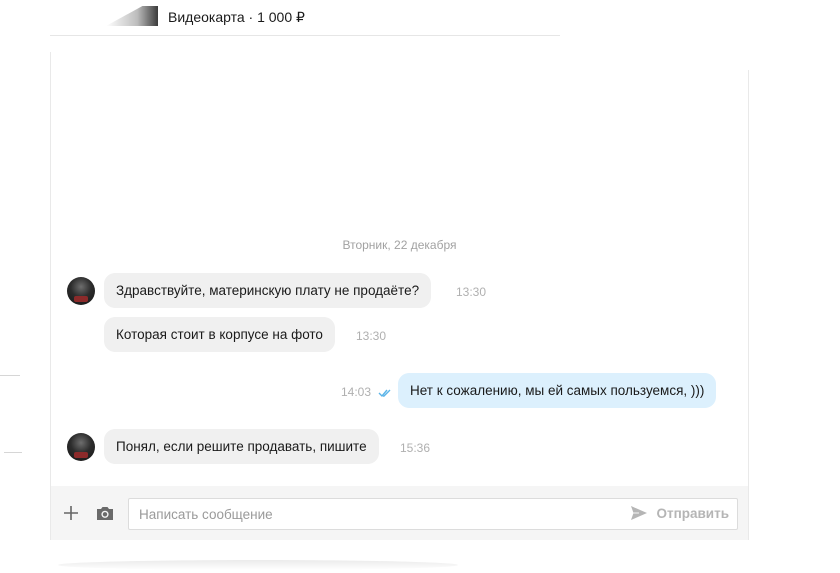 Image resolution: width=840 pixels, height=573 pixels. I want to click on message-time: 14:03, so click(356, 392).